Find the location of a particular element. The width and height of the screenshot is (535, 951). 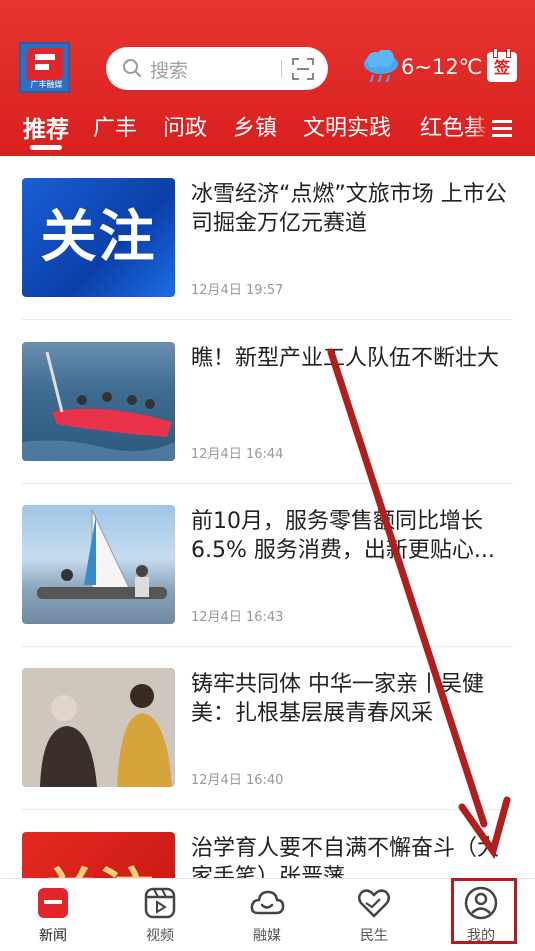

tab-civilization: 文明实践 is located at coordinates (347, 126).